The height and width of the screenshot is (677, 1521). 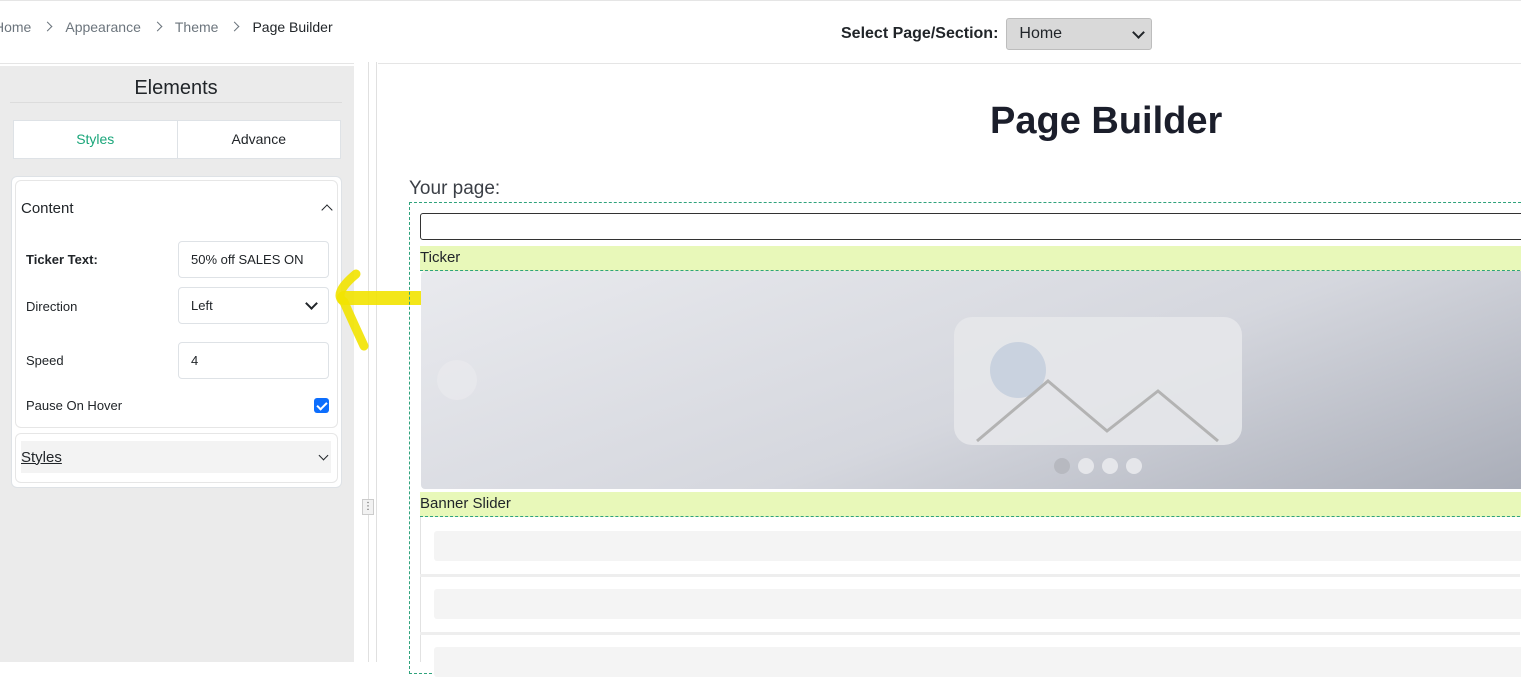 I want to click on page-section-select-value: Home, so click(x=1041, y=33).